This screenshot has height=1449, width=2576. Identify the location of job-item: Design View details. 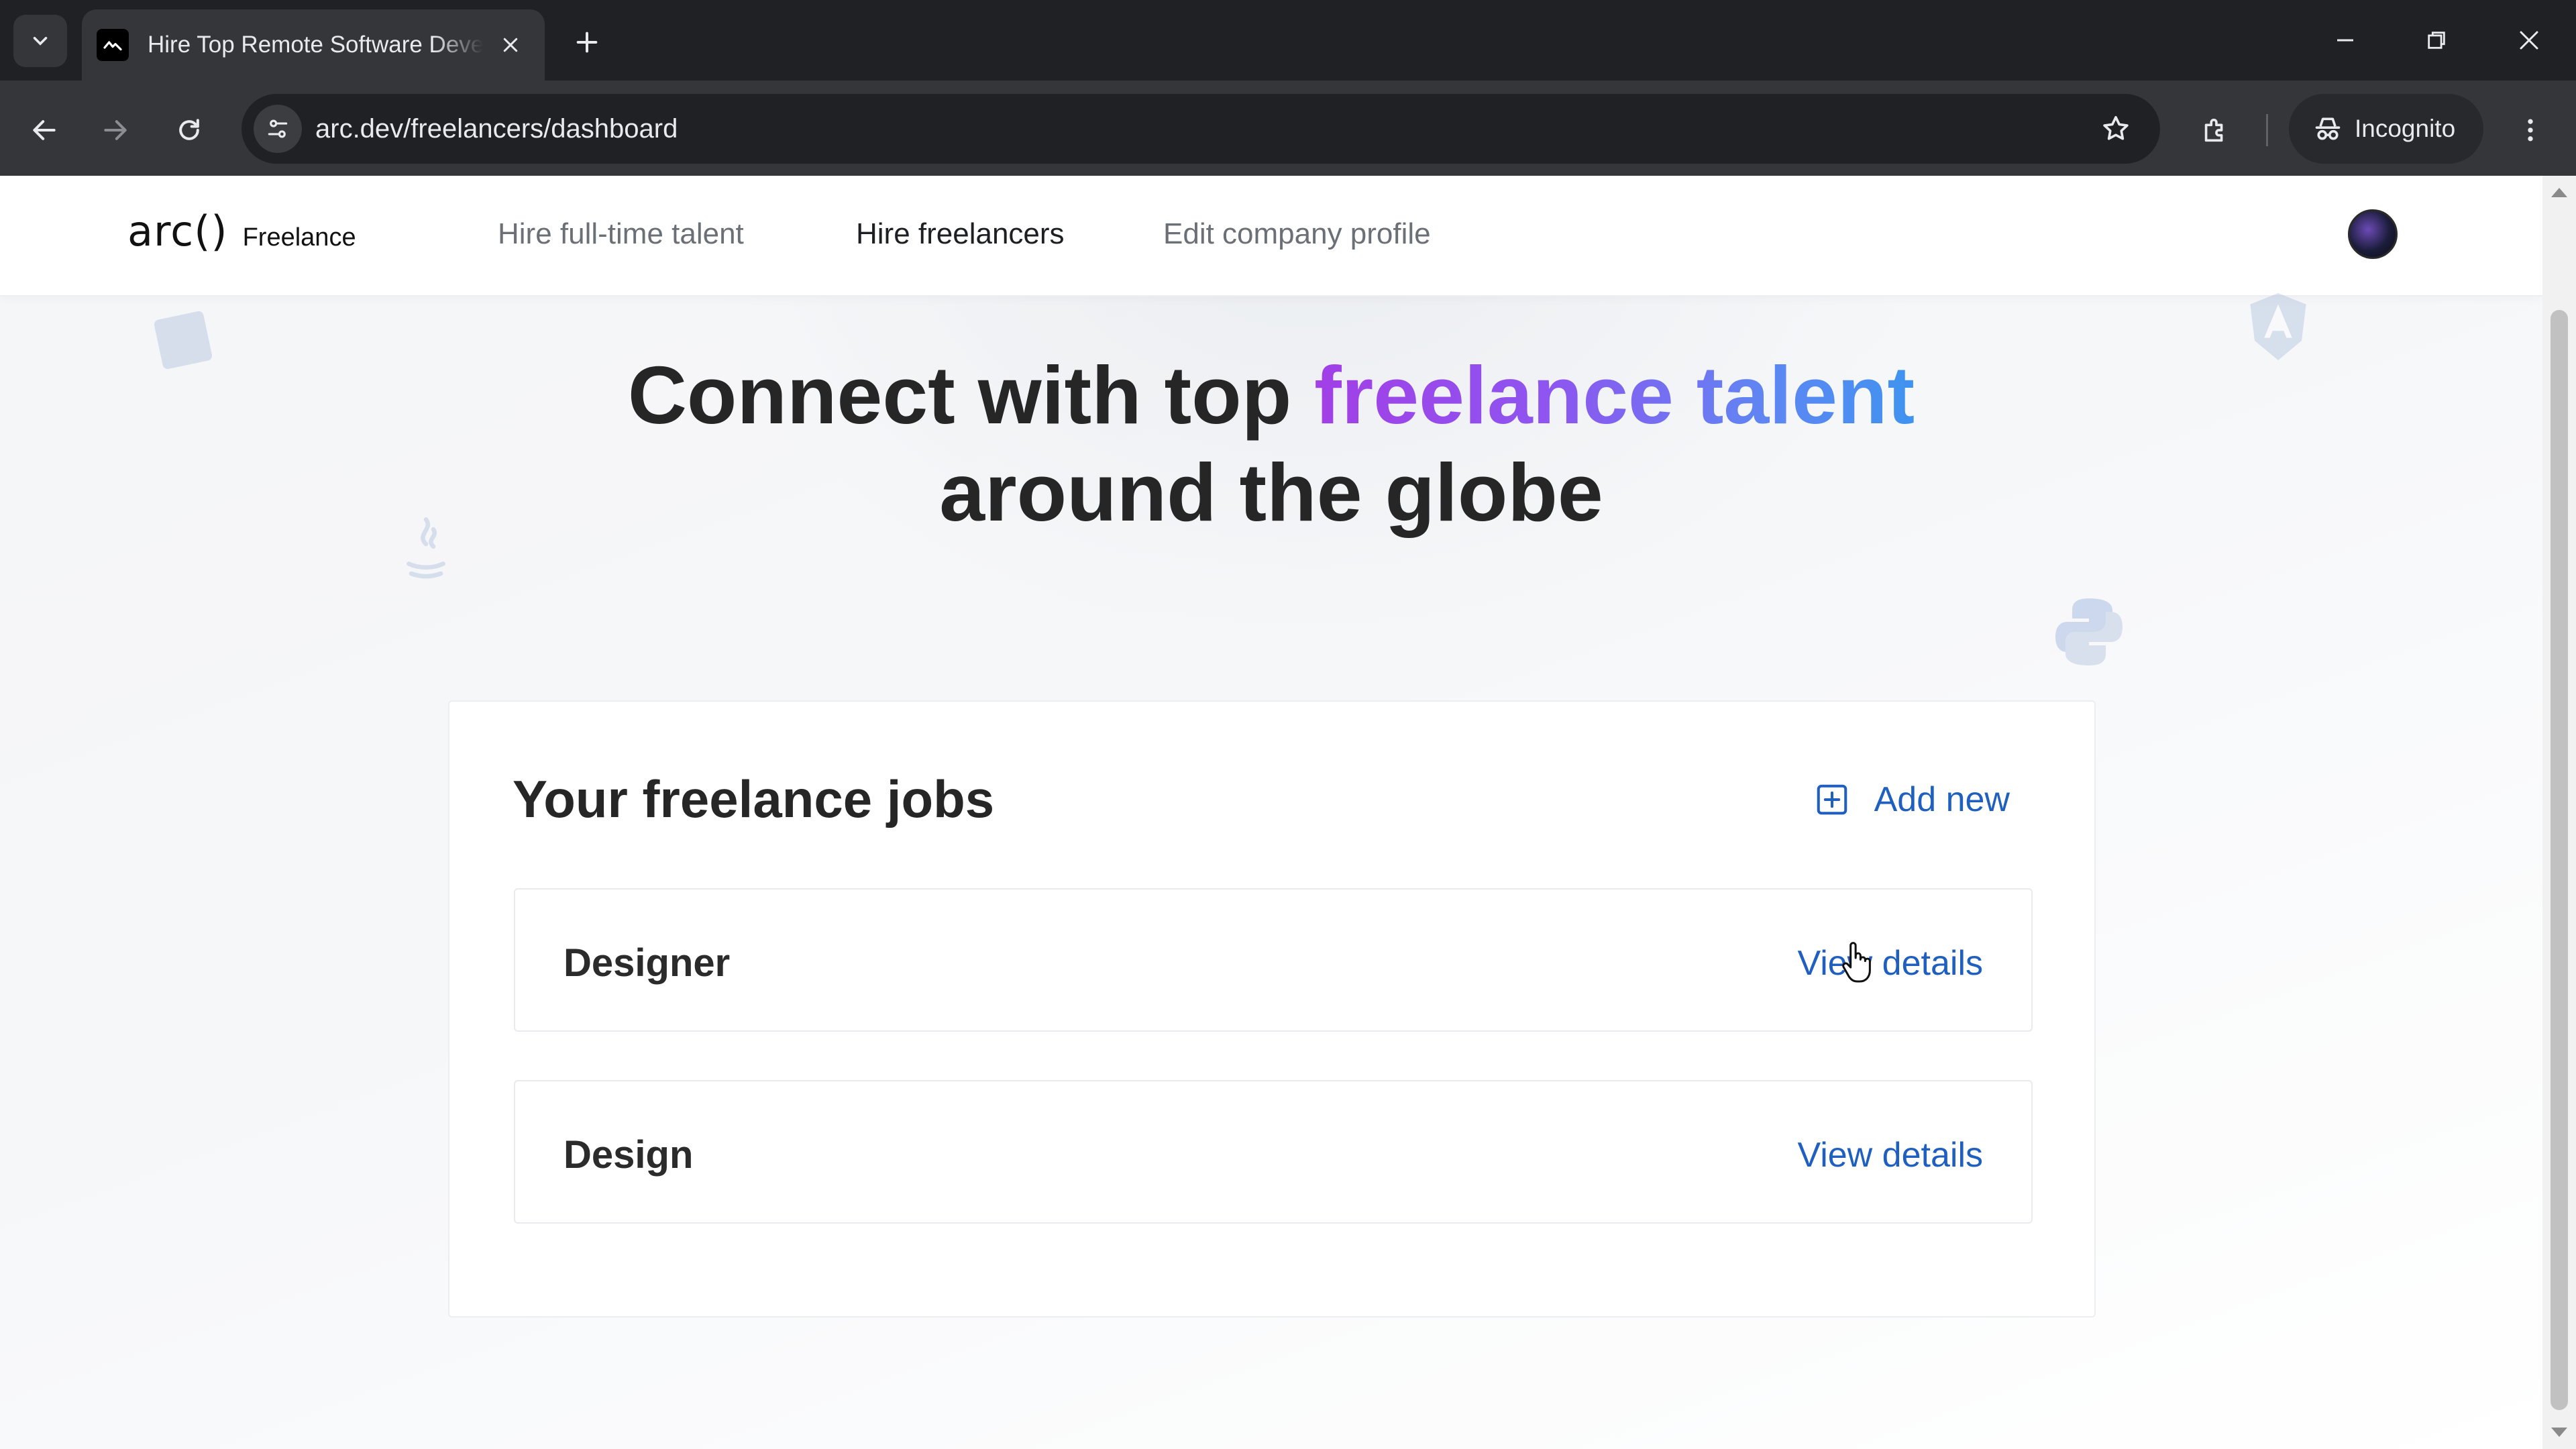
(1273, 1152).